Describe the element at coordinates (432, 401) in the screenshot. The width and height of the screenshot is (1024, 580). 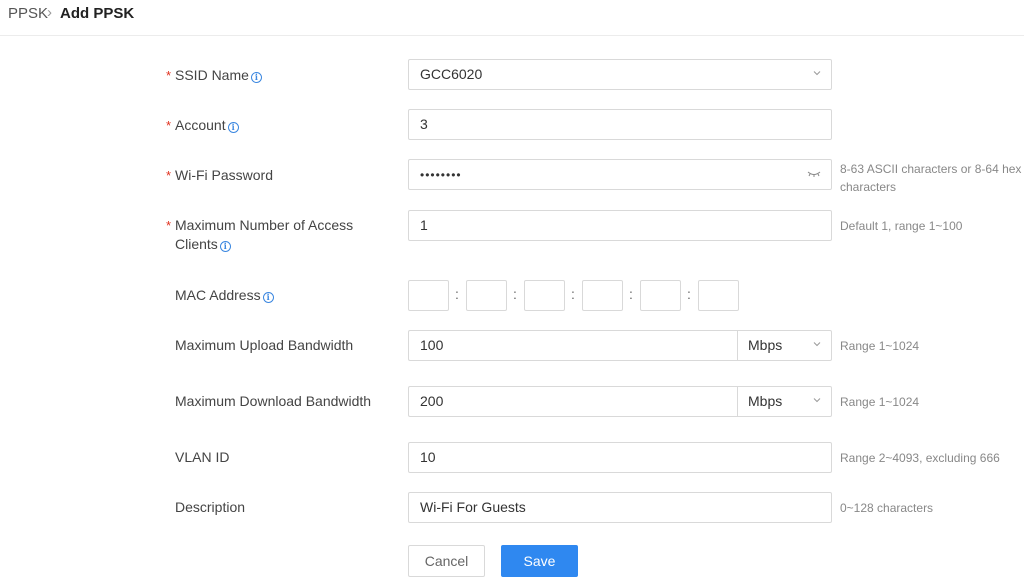
I see `download-bandwidth-value: 200` at that location.